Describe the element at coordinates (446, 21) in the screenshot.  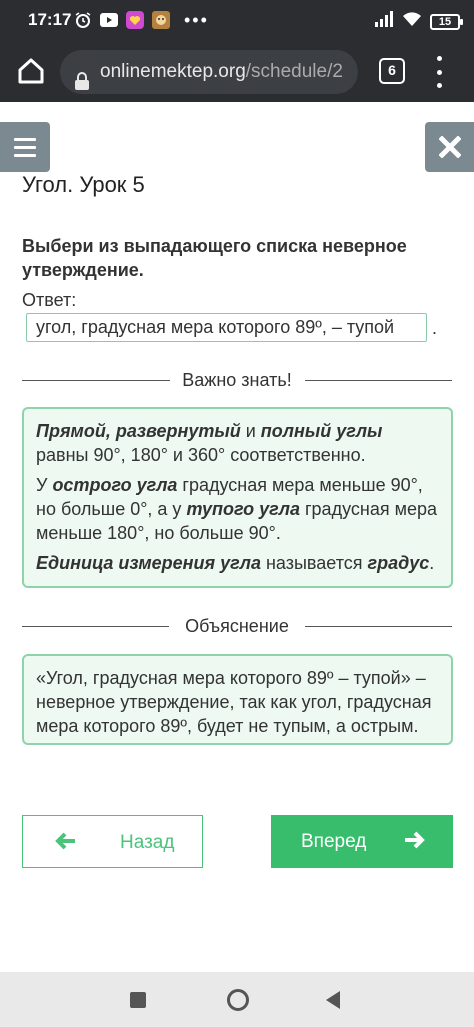
I see `battery-icon: 15` at that location.